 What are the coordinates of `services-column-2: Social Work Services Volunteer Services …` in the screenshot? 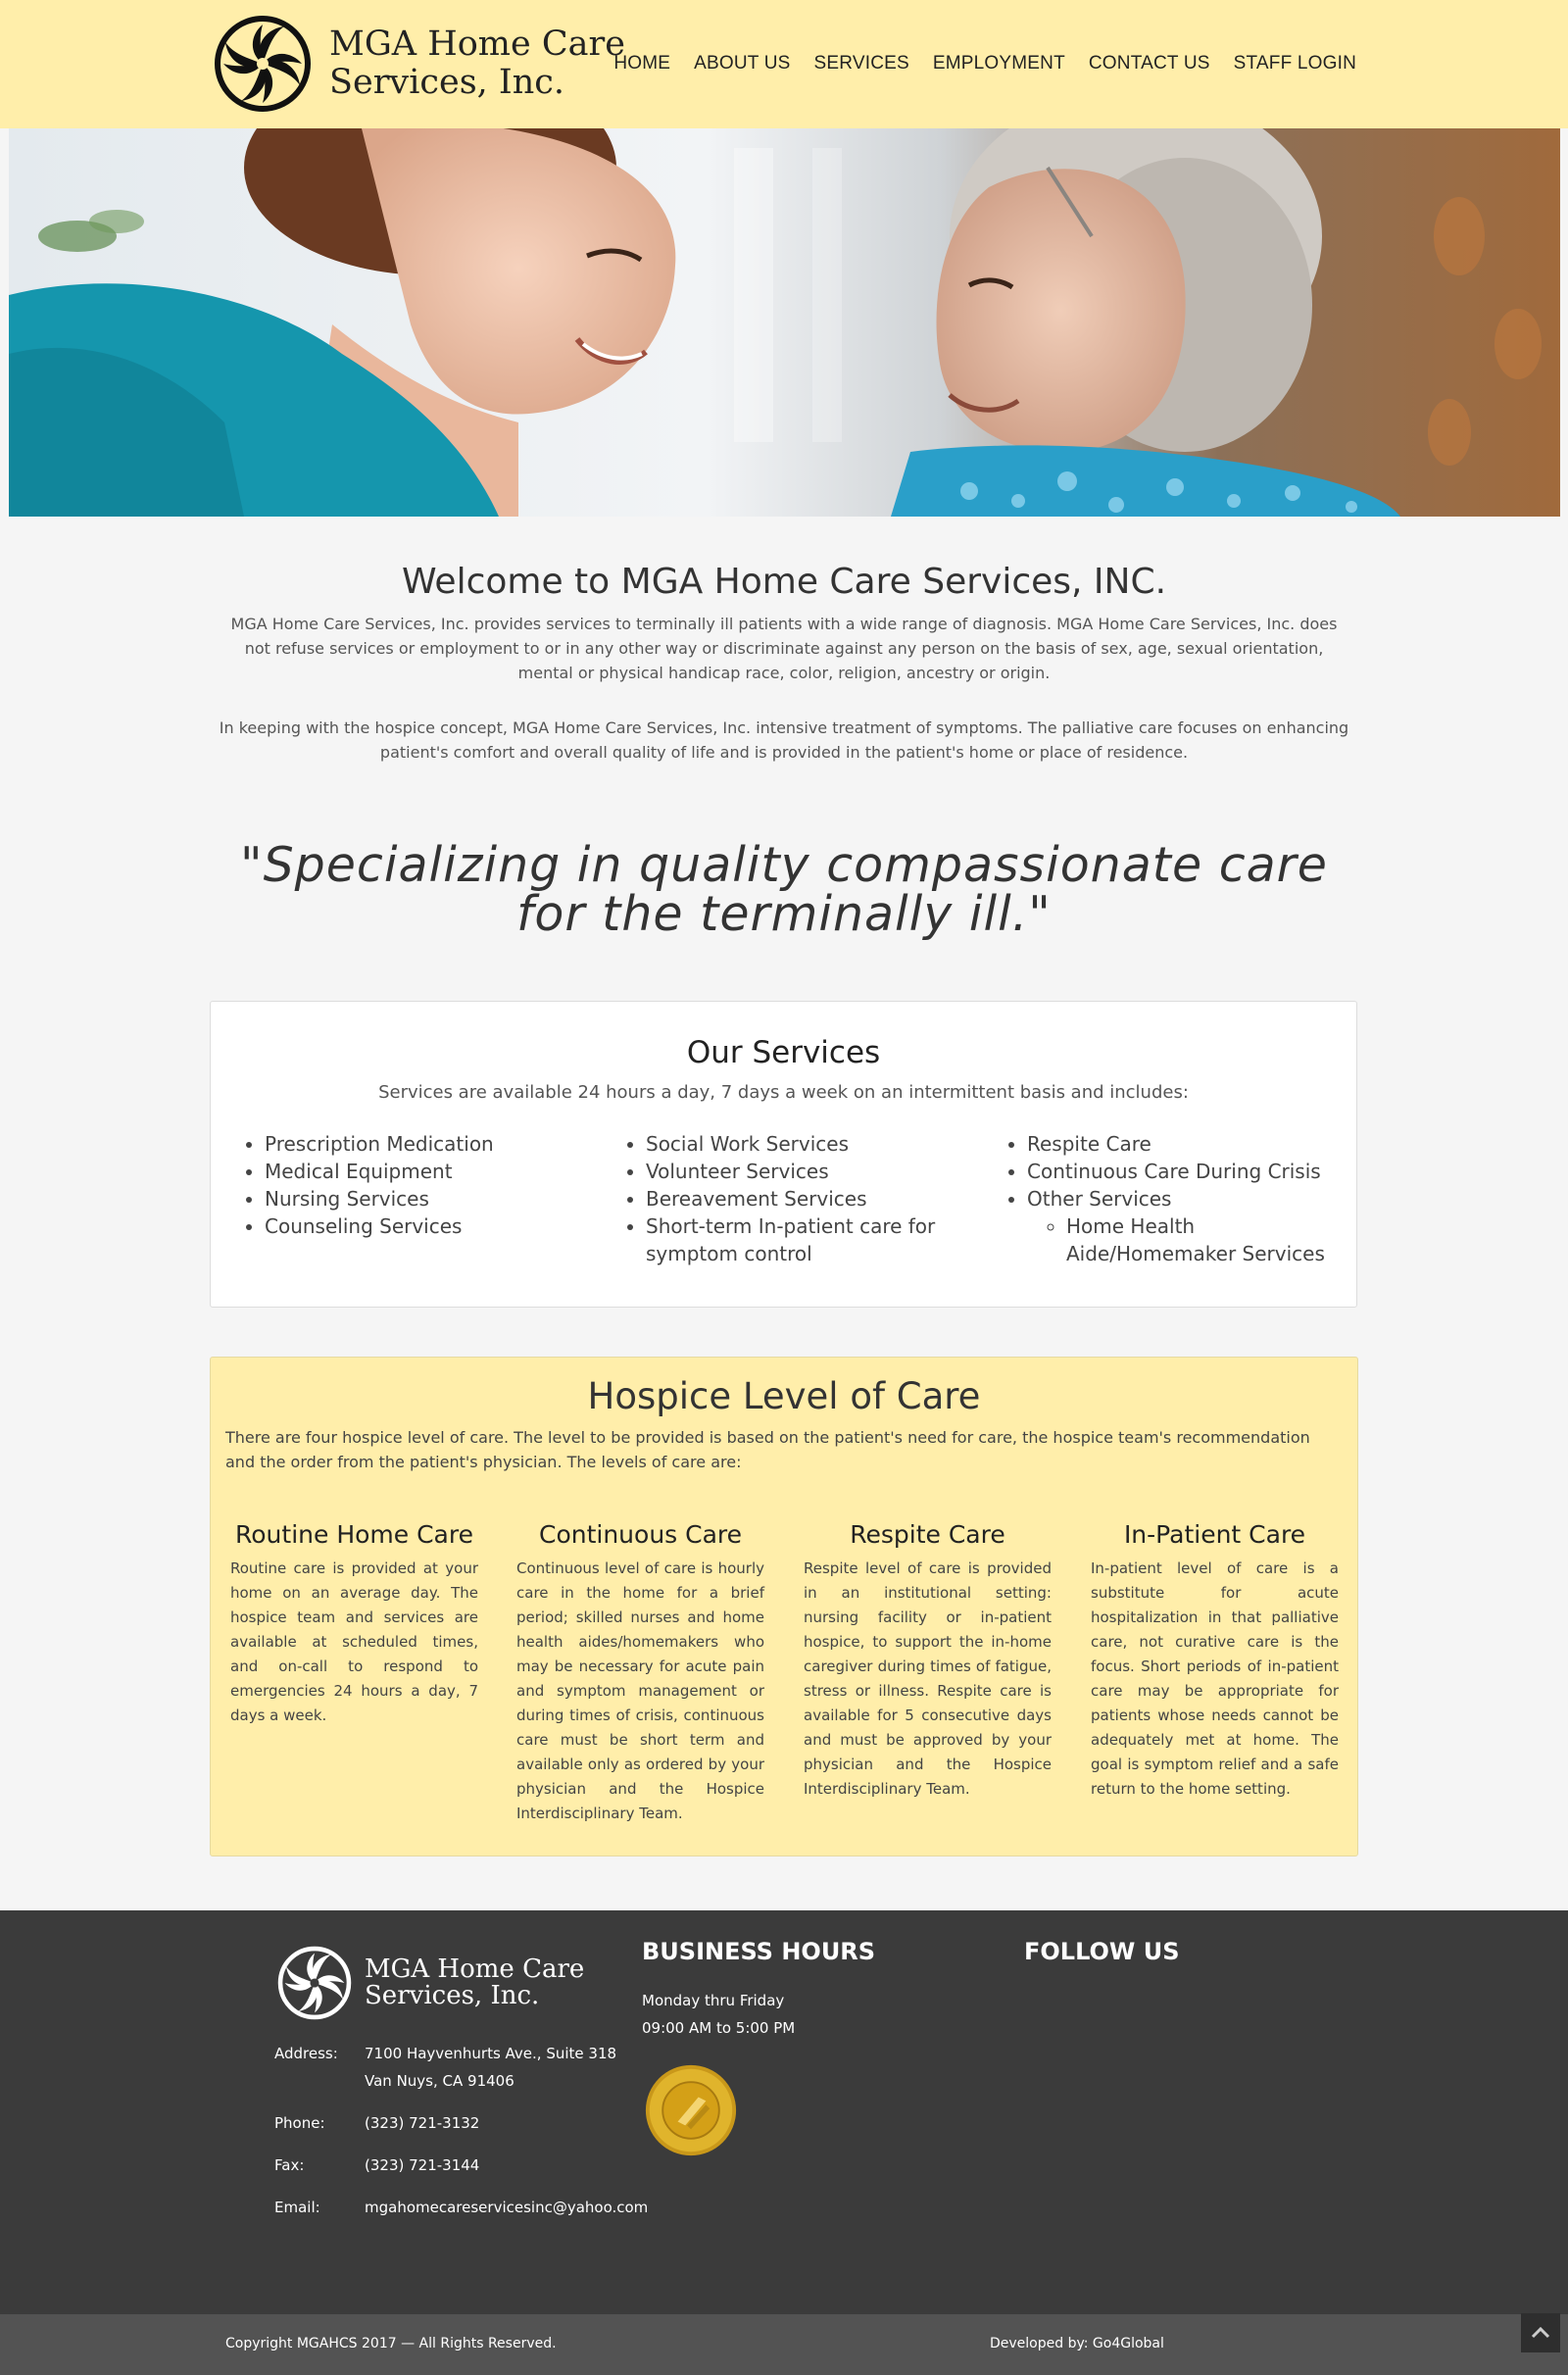 It's located at (786, 1198).